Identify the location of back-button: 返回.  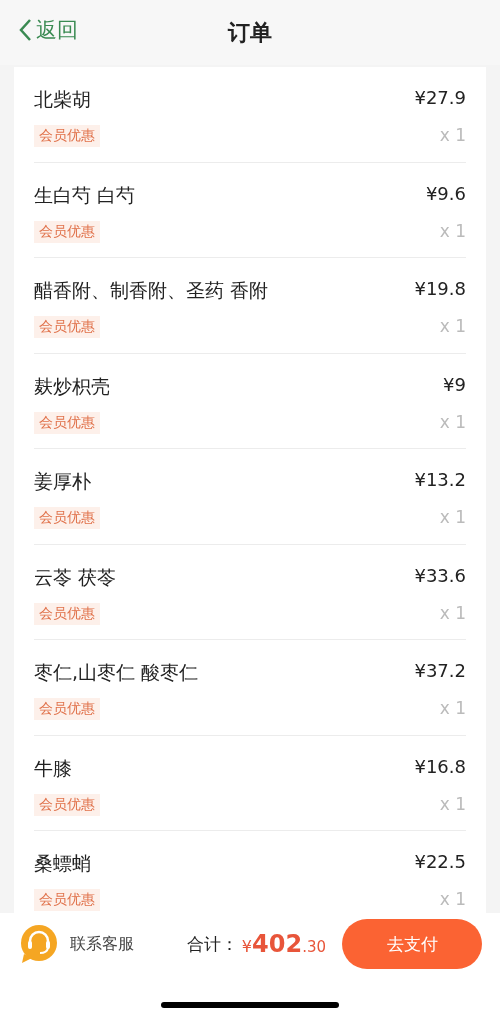
(48, 30).